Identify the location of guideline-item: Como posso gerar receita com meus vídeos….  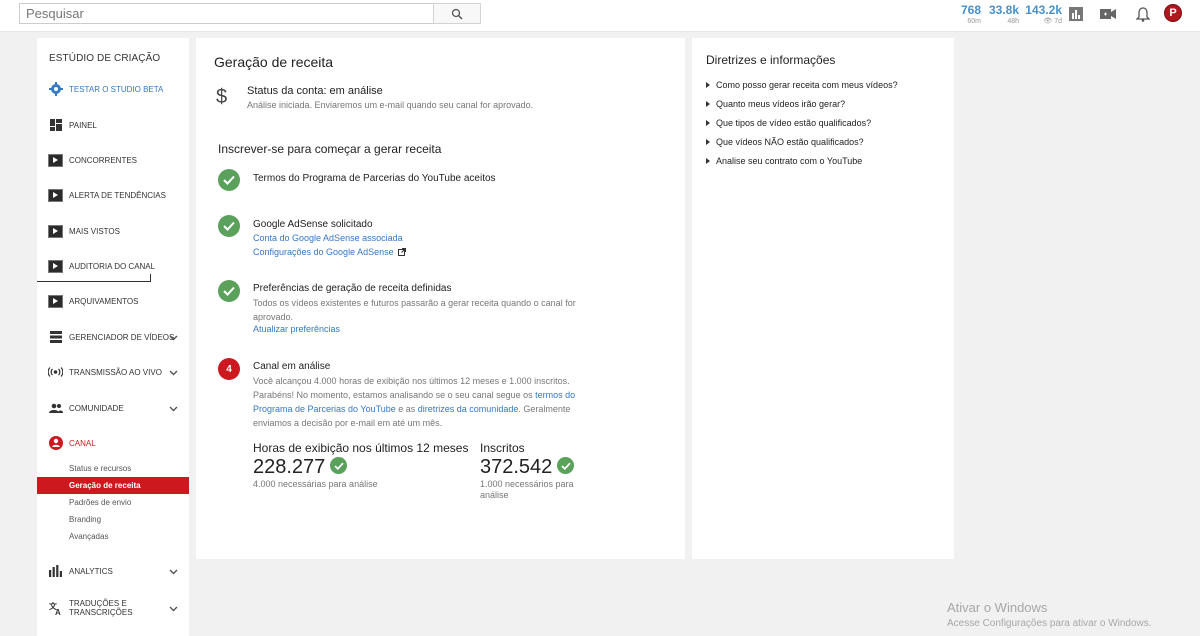
(802, 85).